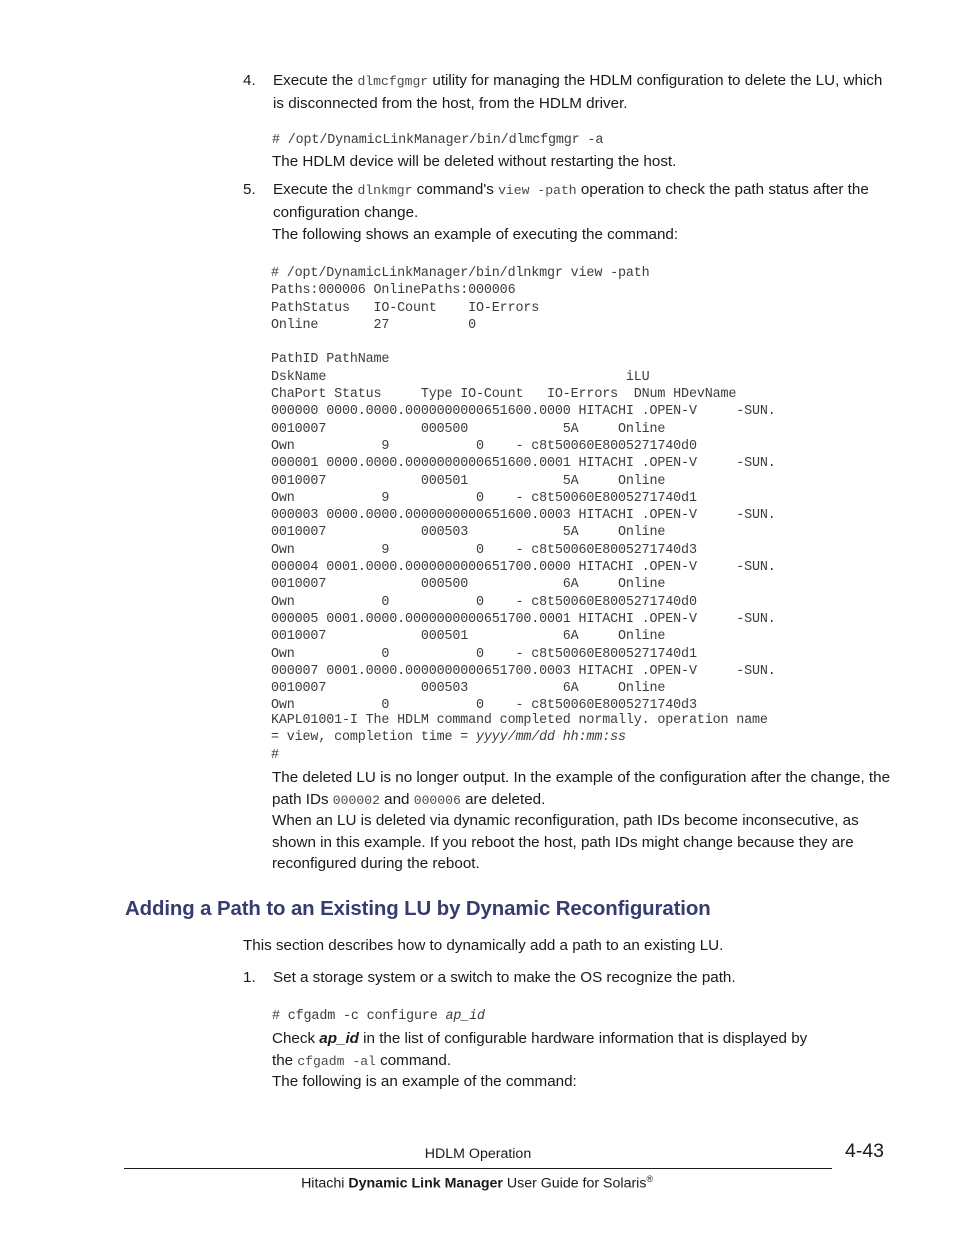 The width and height of the screenshot is (954, 1235). What do you see at coordinates (275, 755) in the screenshot?
I see `terminal-prompt: #` at bounding box center [275, 755].